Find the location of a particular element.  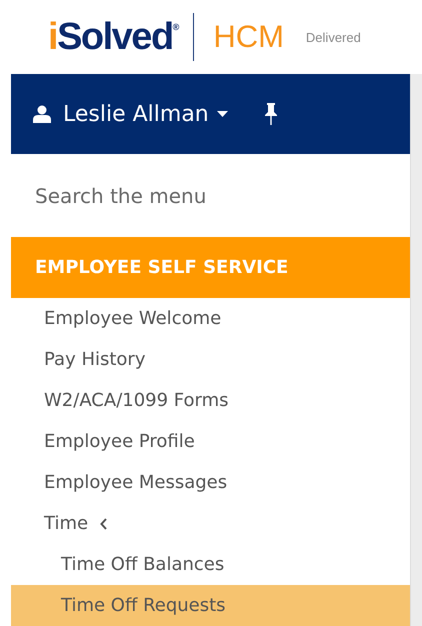

menu-item: W2/ACA/1099 Forms is located at coordinates (210, 400).